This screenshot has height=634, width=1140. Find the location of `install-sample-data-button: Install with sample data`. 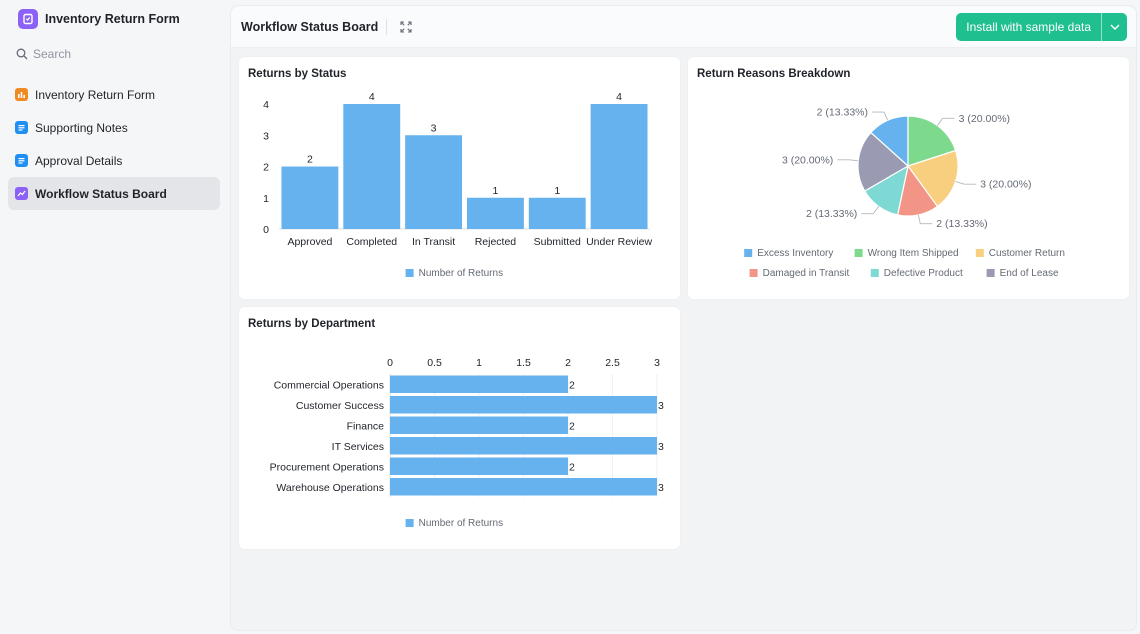

install-sample-data-button: Install with sample data is located at coordinates (1028, 27).